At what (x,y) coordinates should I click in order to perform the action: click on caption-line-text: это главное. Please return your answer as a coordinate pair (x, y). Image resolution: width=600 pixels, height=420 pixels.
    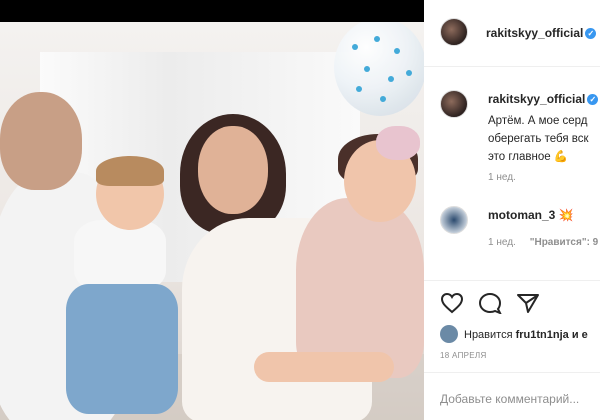
    Looking at the image, I should click on (519, 157).